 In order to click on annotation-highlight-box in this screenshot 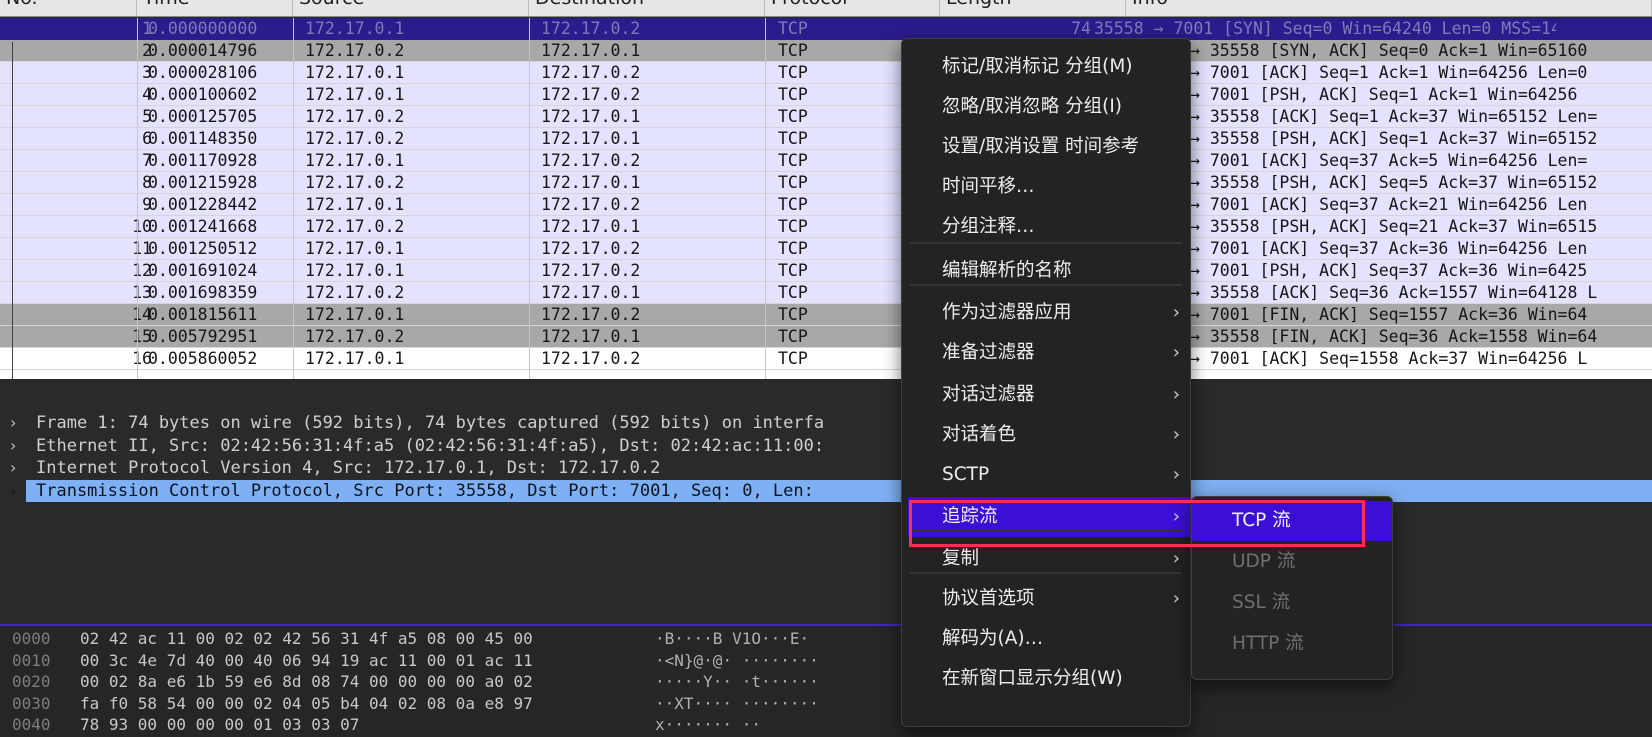, I will do `click(1137, 523)`.